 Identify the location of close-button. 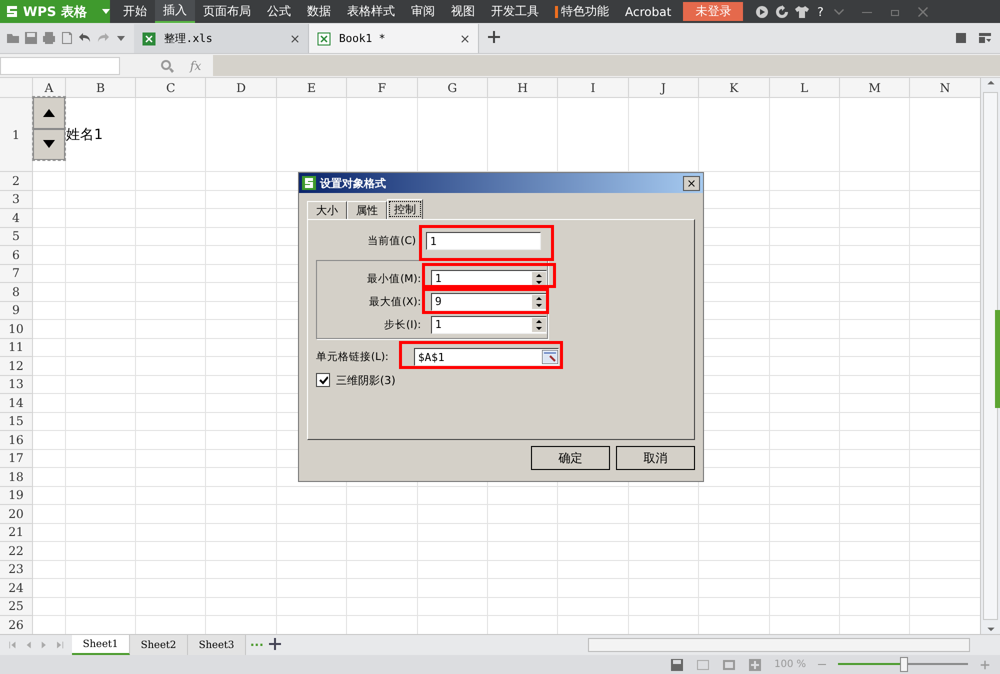
(691, 183).